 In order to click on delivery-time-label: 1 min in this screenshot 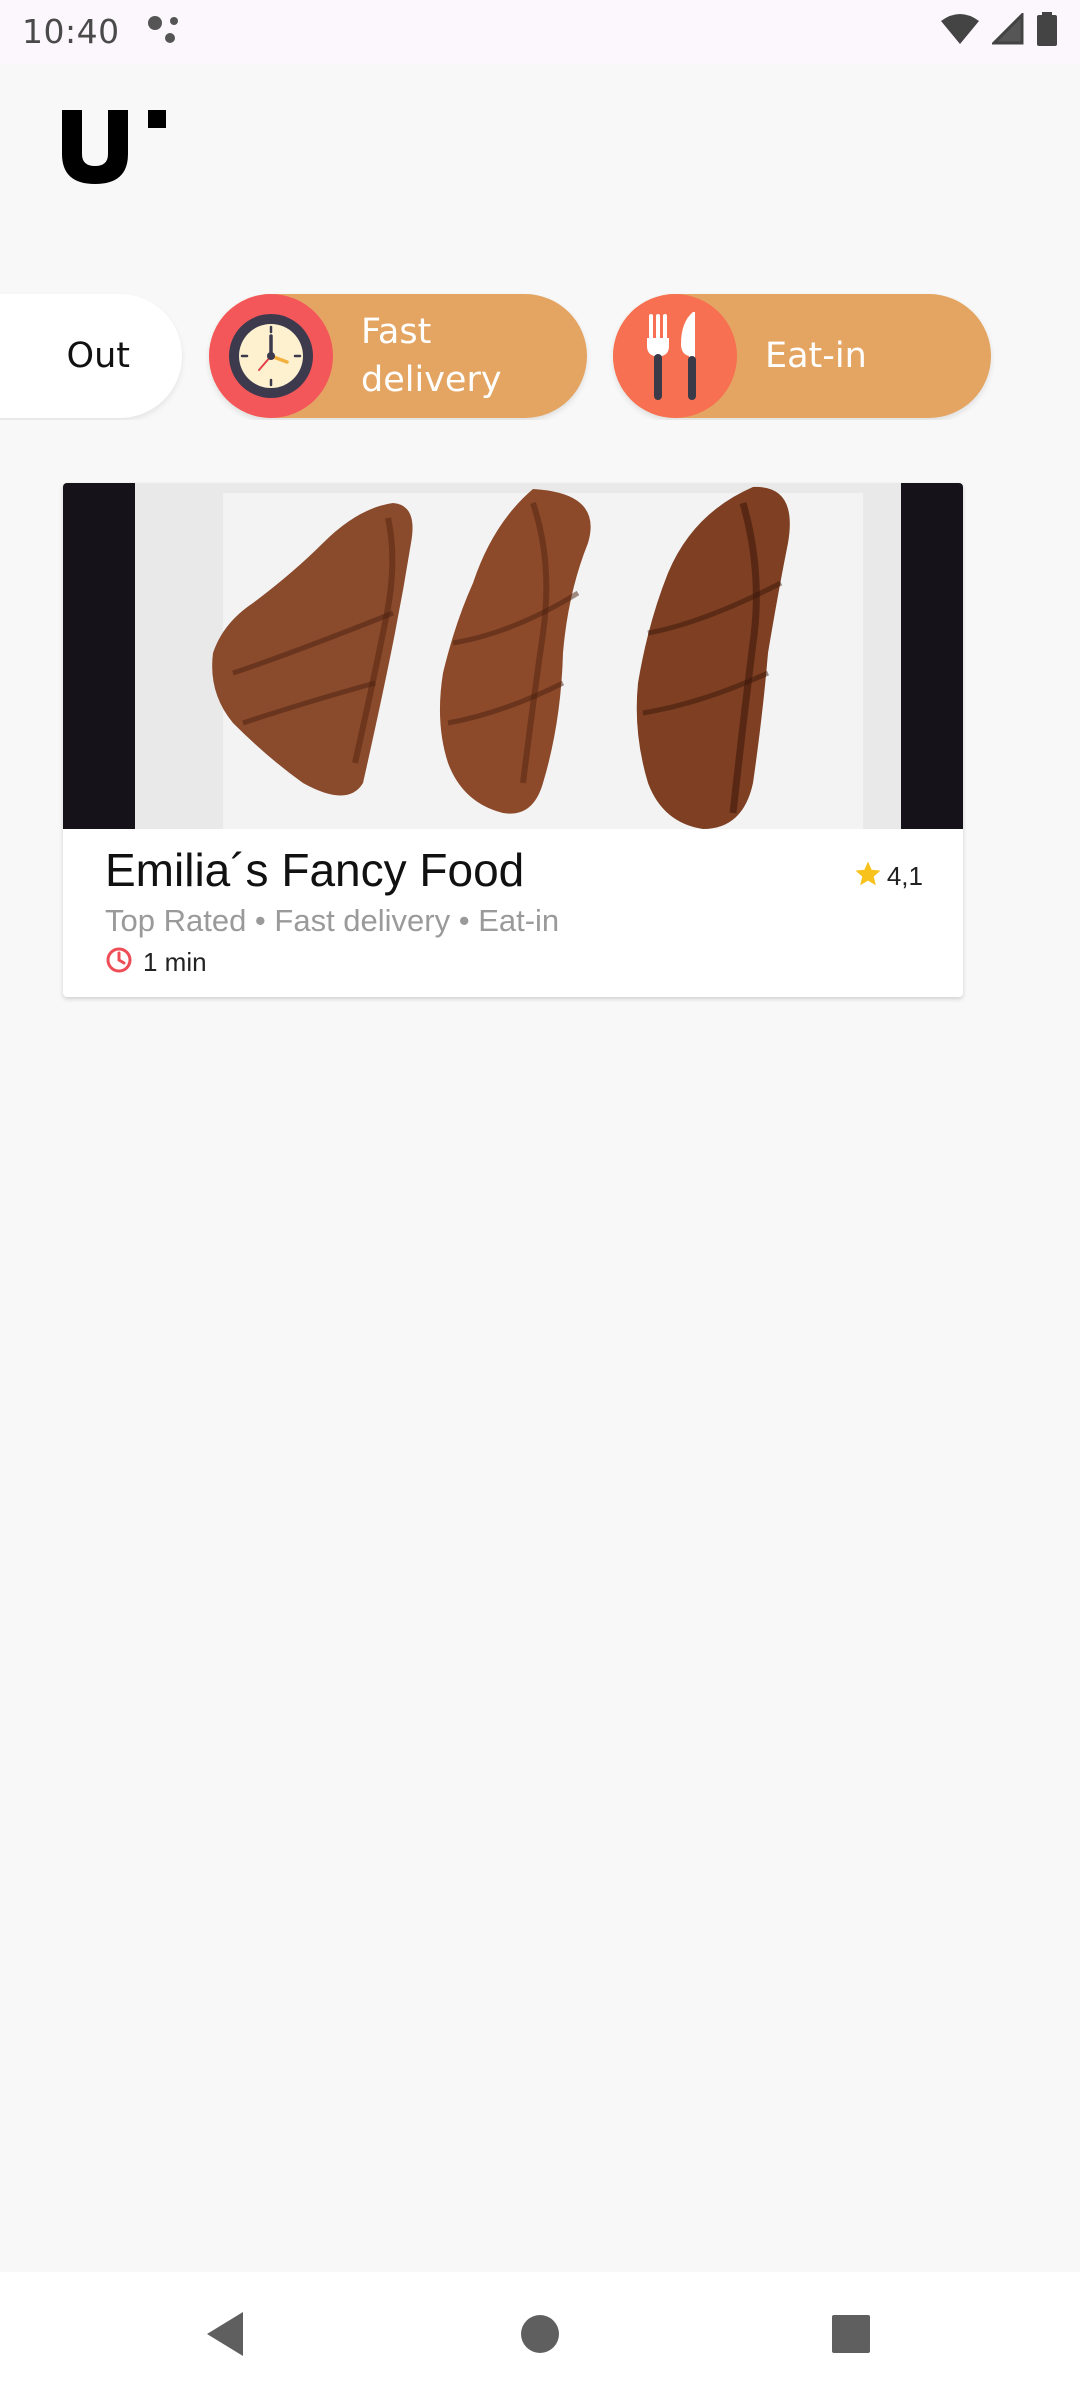, I will do `click(175, 962)`.